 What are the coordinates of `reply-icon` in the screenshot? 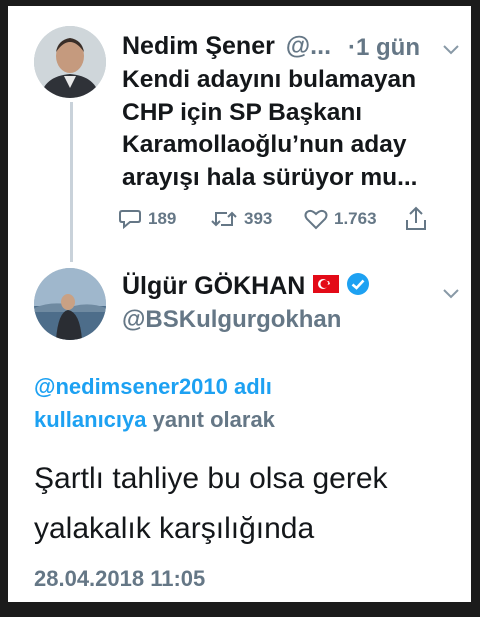 It's located at (130, 220).